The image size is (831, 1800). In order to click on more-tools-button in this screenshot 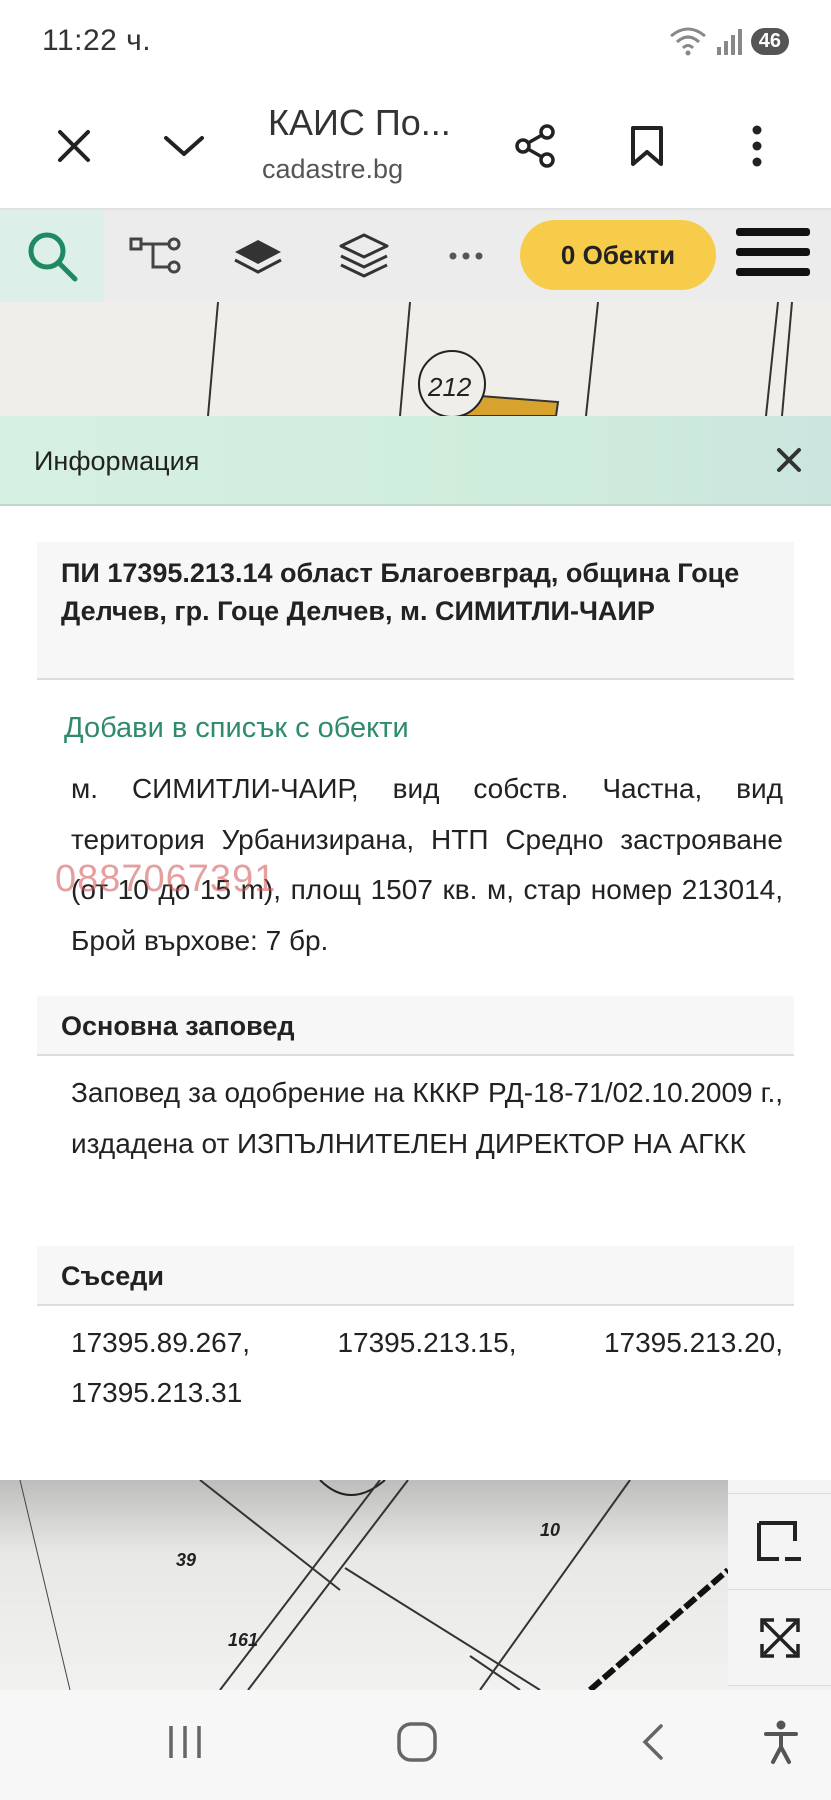, I will do `click(466, 256)`.